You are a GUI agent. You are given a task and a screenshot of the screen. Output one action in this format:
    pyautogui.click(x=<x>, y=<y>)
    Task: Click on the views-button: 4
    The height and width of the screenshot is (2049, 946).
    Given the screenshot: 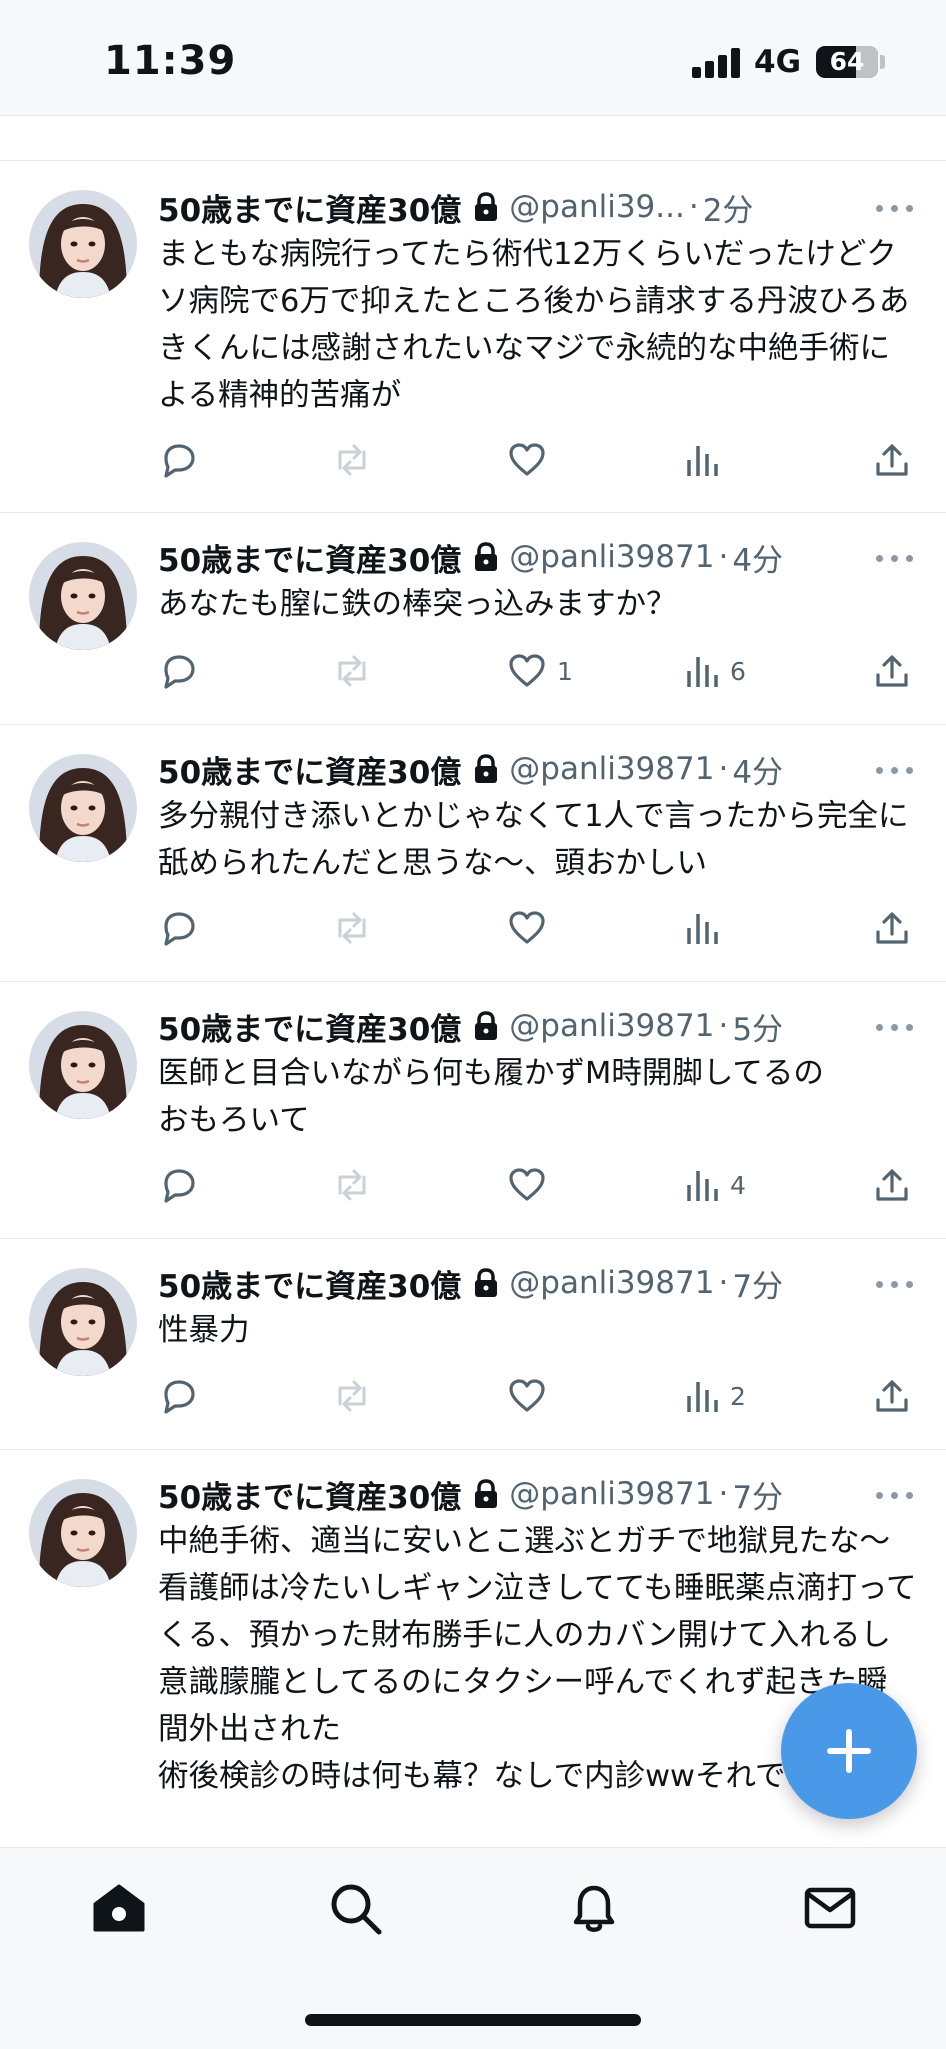 What is the action you would take?
    pyautogui.click(x=715, y=1185)
    